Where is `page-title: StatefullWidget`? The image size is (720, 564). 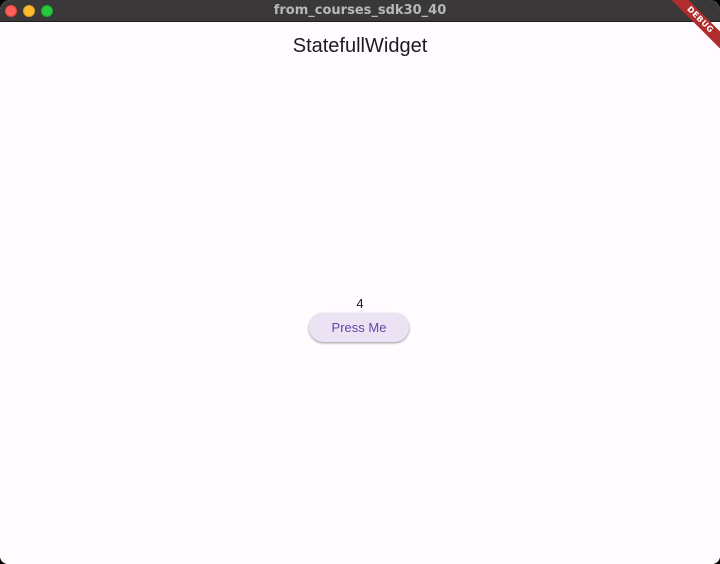
page-title: StatefullWidget is located at coordinates (360, 46).